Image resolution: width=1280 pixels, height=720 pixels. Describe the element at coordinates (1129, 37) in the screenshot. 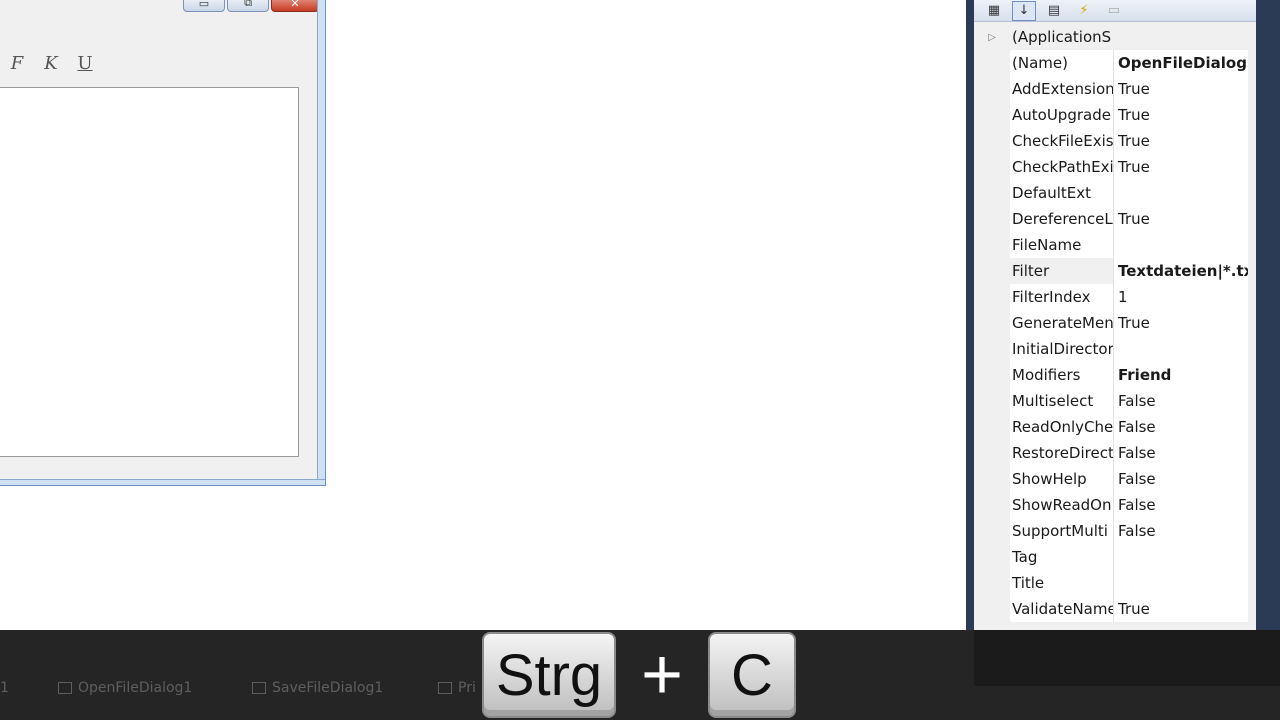

I see `property-name: (ApplicationS` at that location.